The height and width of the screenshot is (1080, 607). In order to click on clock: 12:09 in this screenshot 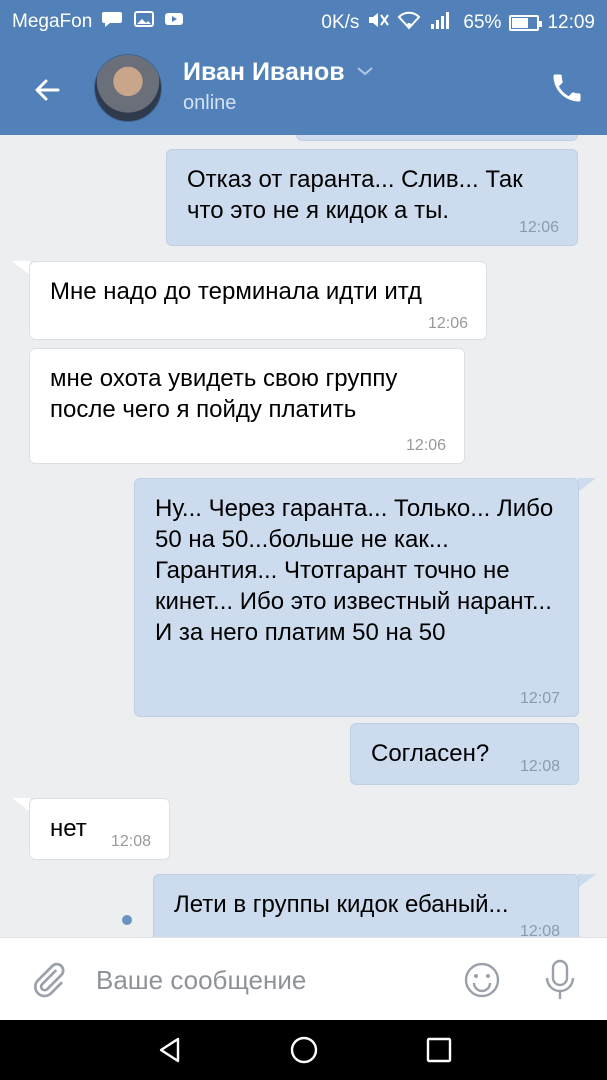, I will do `click(571, 22)`.